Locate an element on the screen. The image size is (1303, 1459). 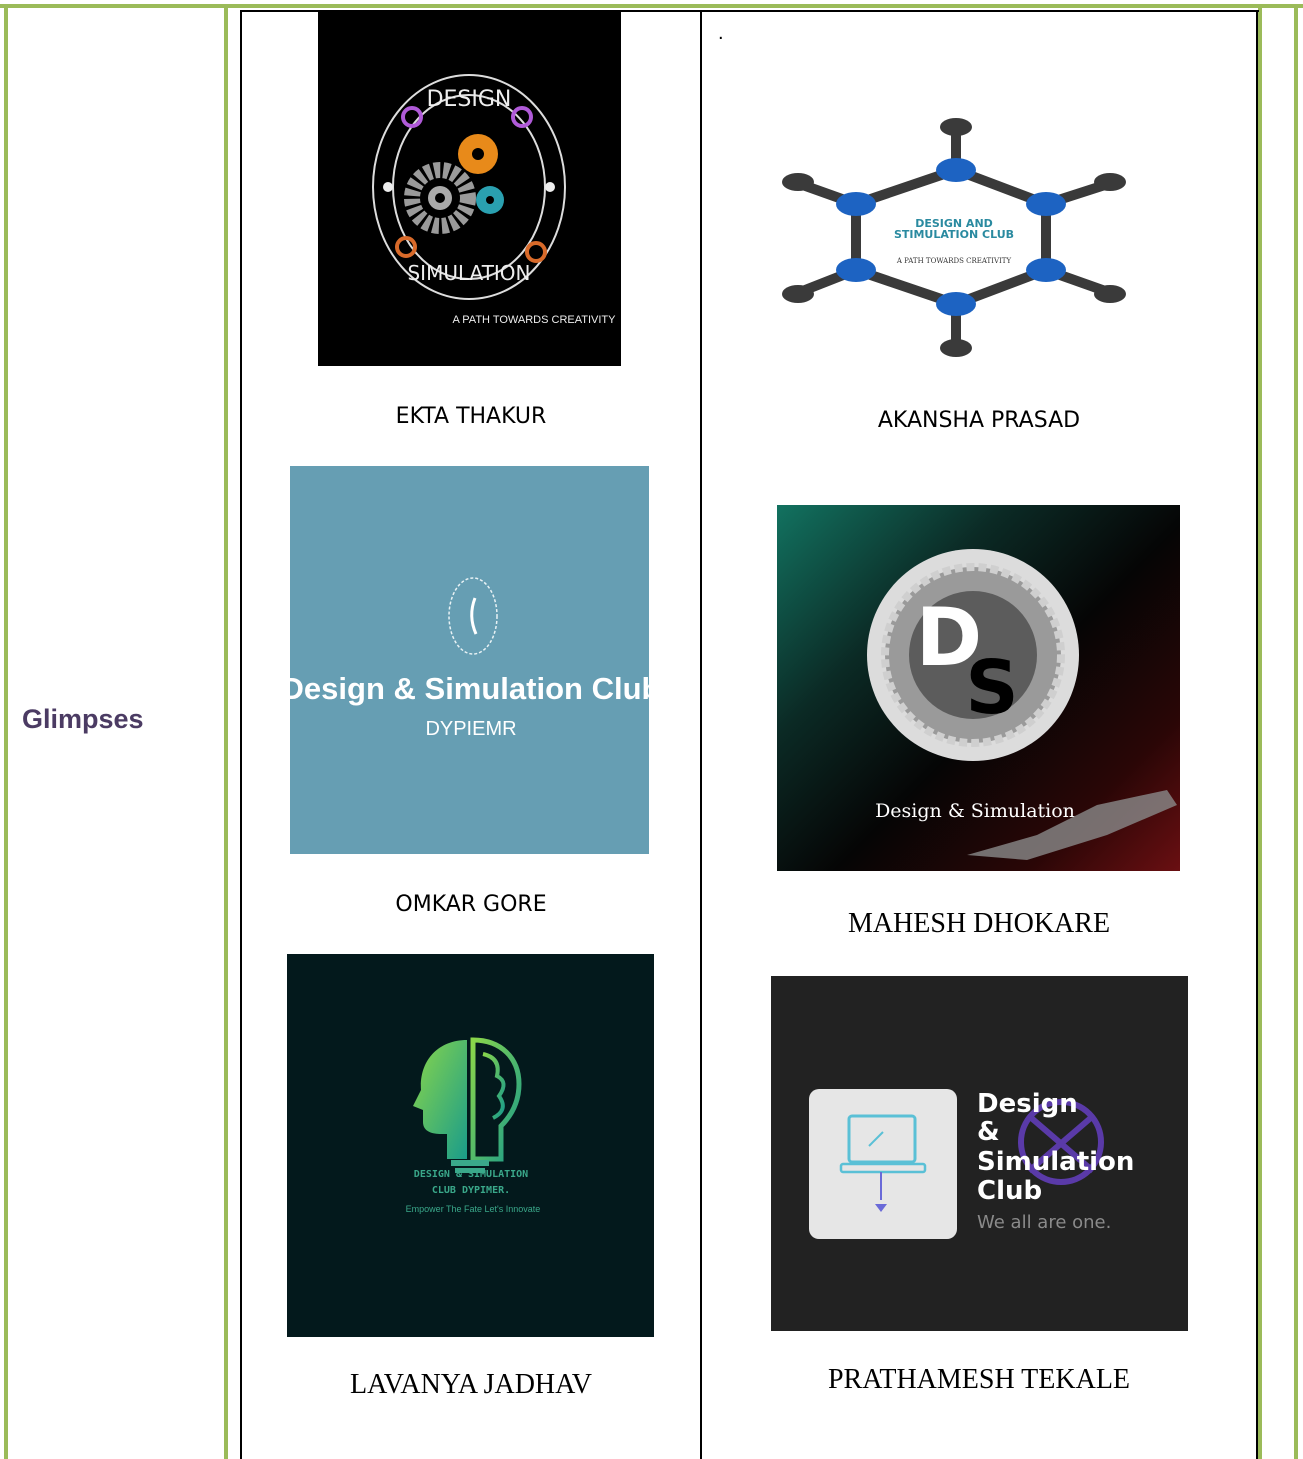
logo-text-line: SIMULATION is located at coordinates (468, 273).